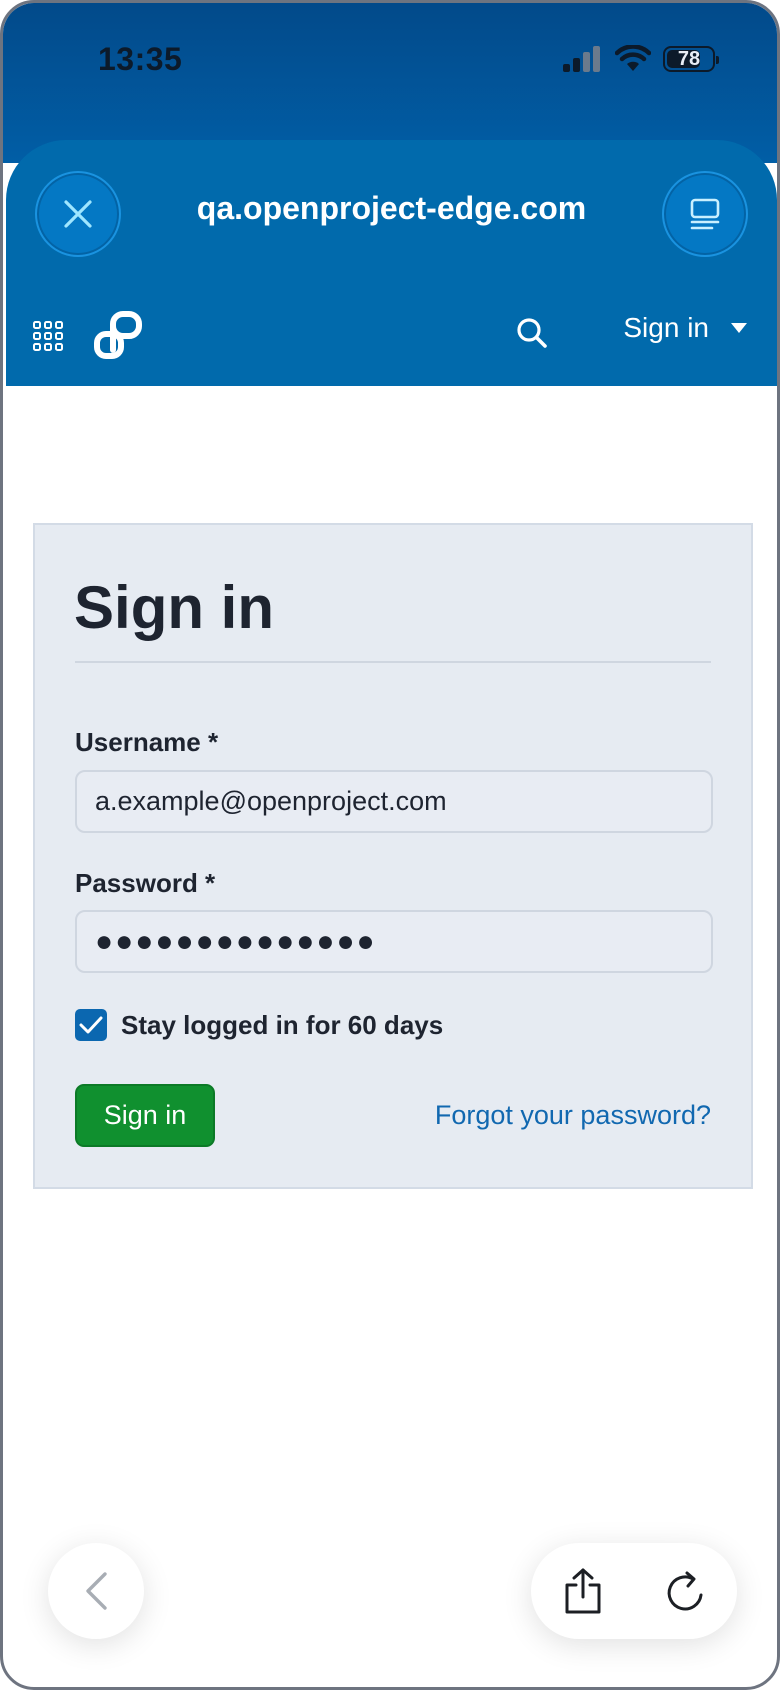  I want to click on signin-menu-label: Sign in, so click(666, 327).